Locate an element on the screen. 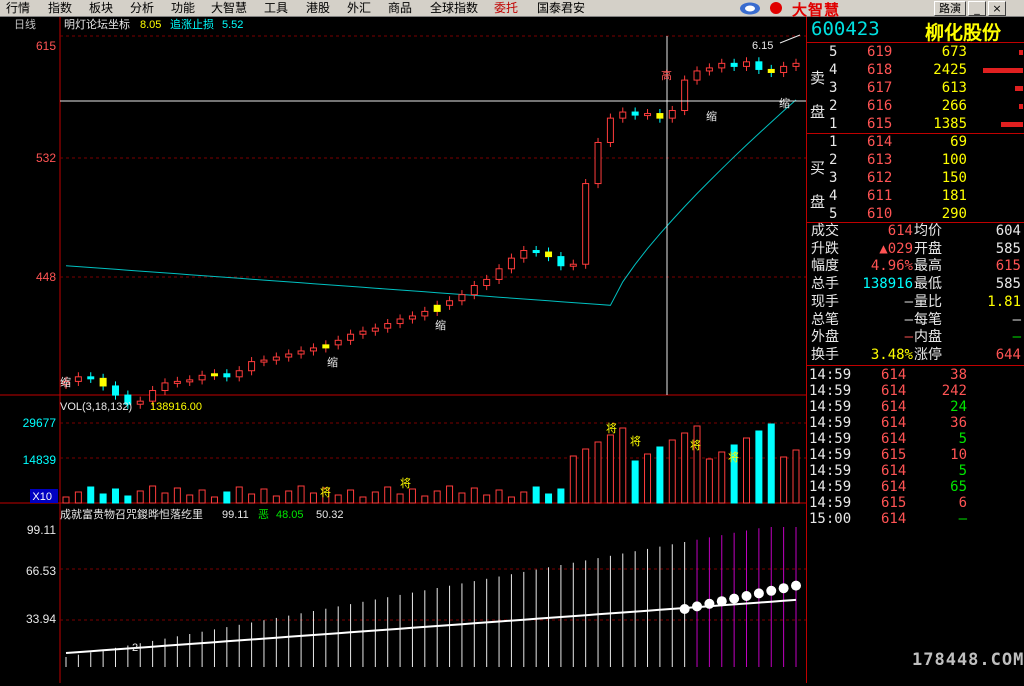  indicator-value-1: 99.11 is located at coordinates (235, 515).